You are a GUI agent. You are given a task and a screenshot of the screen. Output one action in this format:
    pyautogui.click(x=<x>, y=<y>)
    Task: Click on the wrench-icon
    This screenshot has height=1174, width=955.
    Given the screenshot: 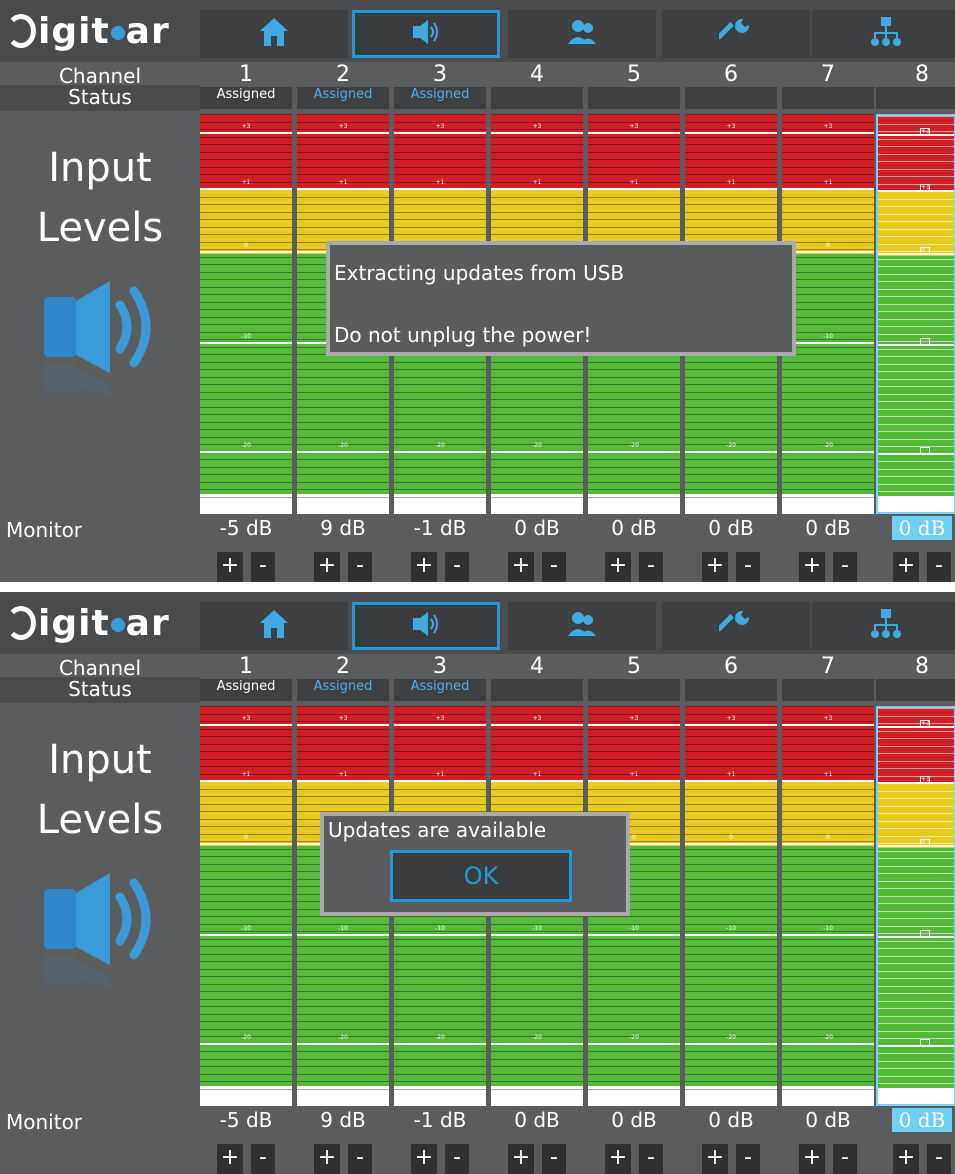 What is the action you would take?
    pyautogui.click(x=734, y=626)
    